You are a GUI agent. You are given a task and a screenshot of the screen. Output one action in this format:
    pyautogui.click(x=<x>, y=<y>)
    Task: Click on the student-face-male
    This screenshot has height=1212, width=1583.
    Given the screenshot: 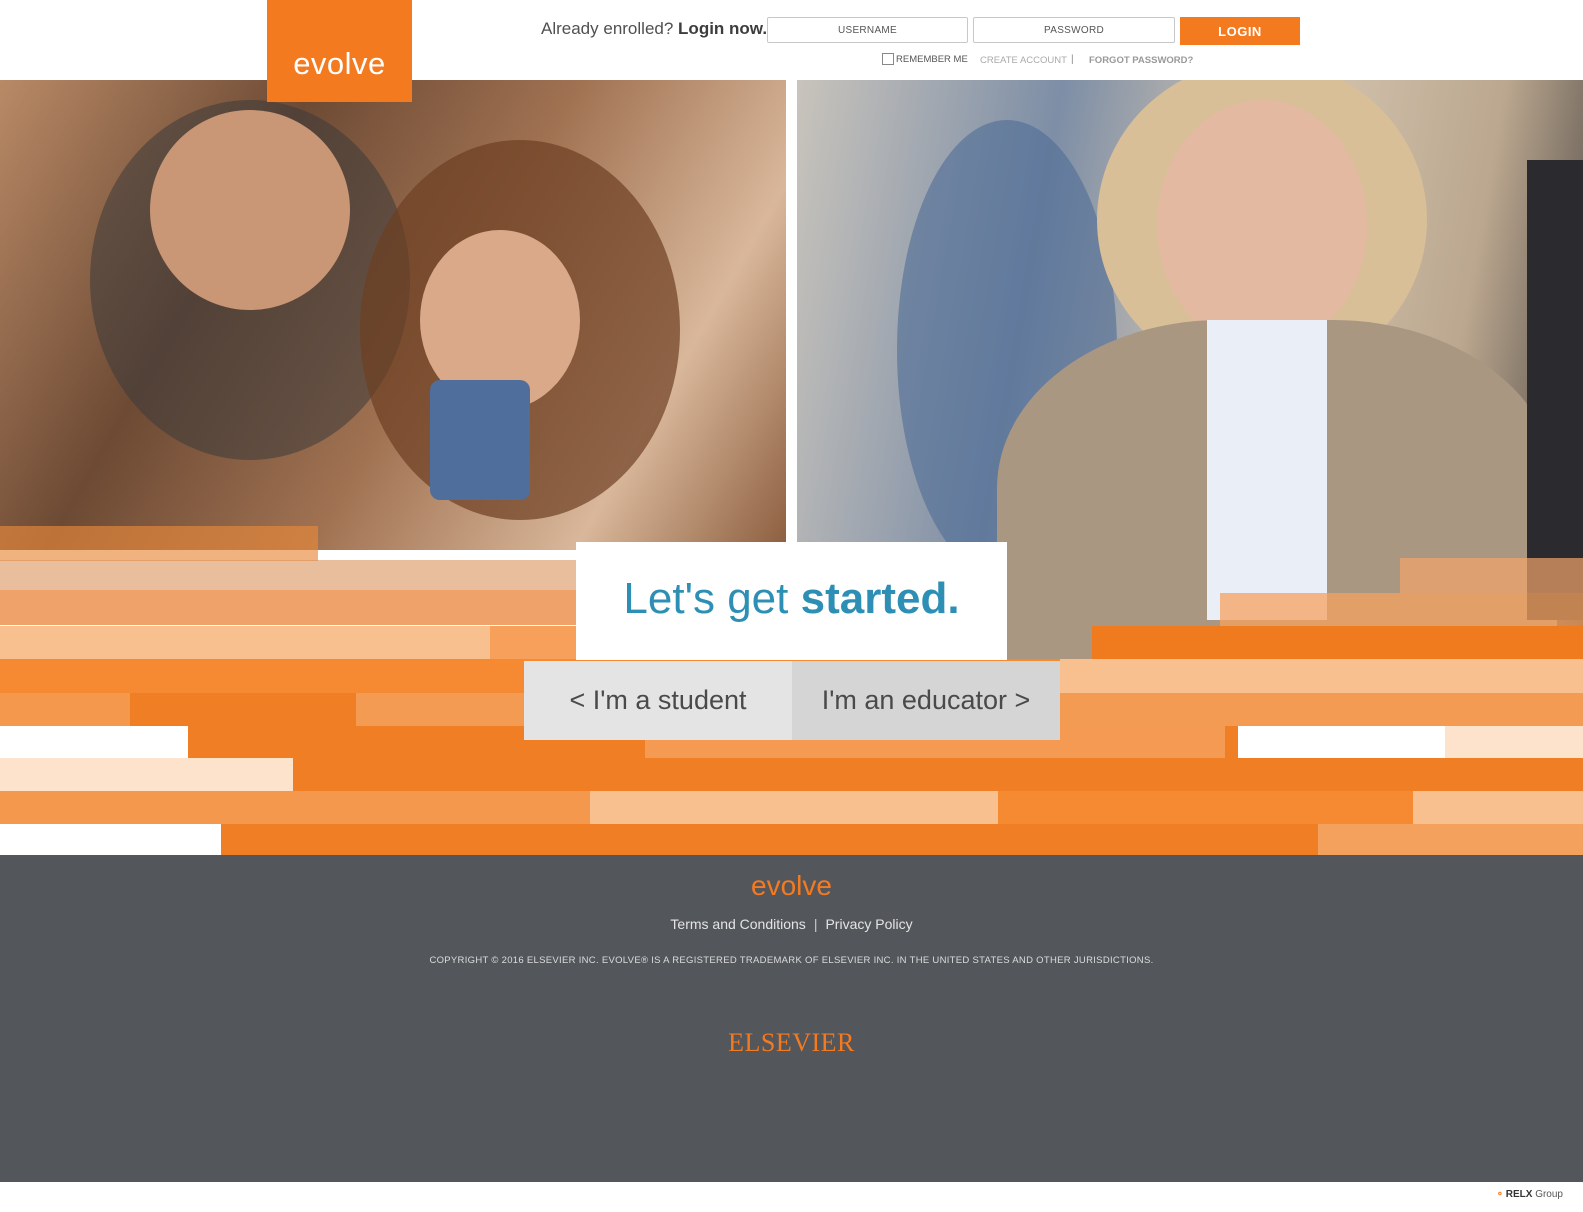 What is the action you would take?
    pyautogui.click(x=250, y=210)
    